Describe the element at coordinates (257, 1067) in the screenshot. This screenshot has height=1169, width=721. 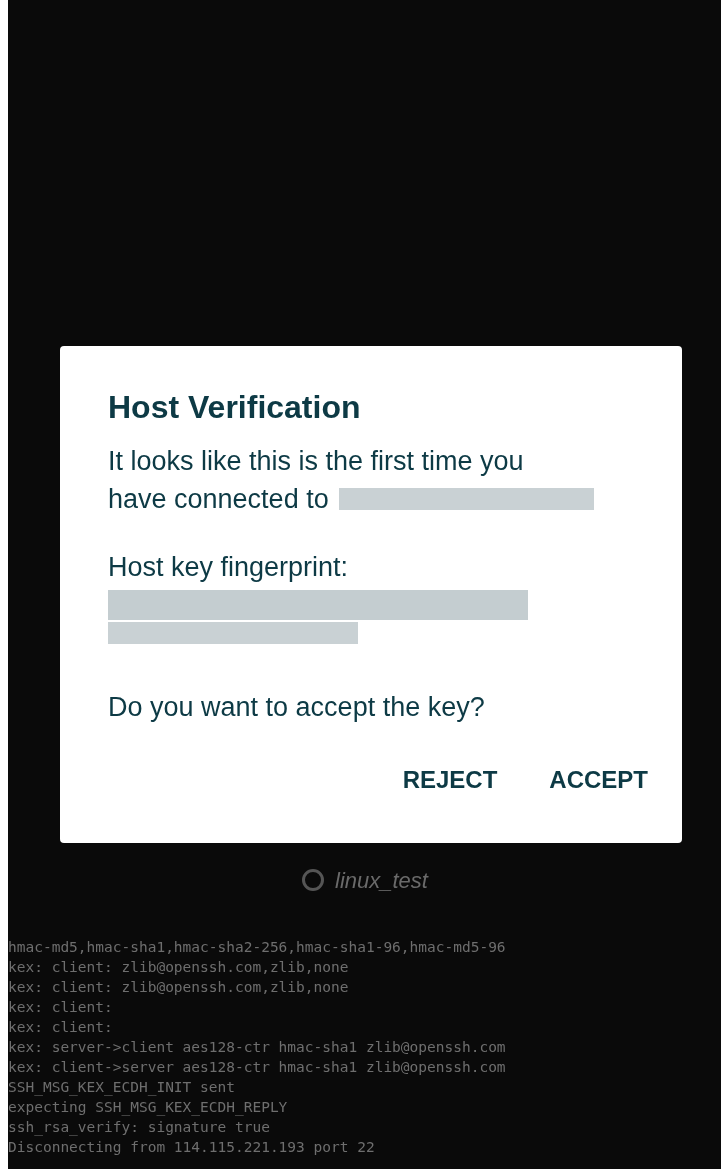
I see `log-line: kex: client->server aes128-ctr hmac-sha1 zlib@openssh.com` at that location.